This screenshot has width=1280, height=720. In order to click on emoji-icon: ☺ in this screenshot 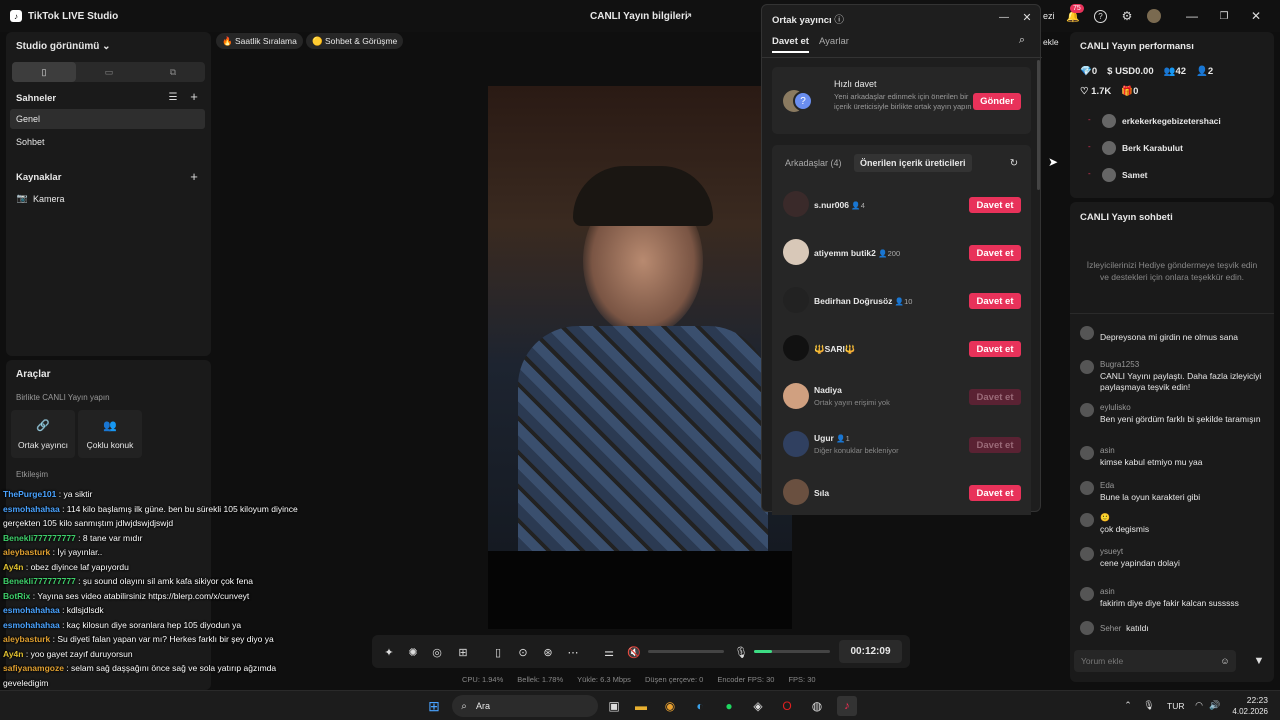, I will do `click(1225, 661)`.